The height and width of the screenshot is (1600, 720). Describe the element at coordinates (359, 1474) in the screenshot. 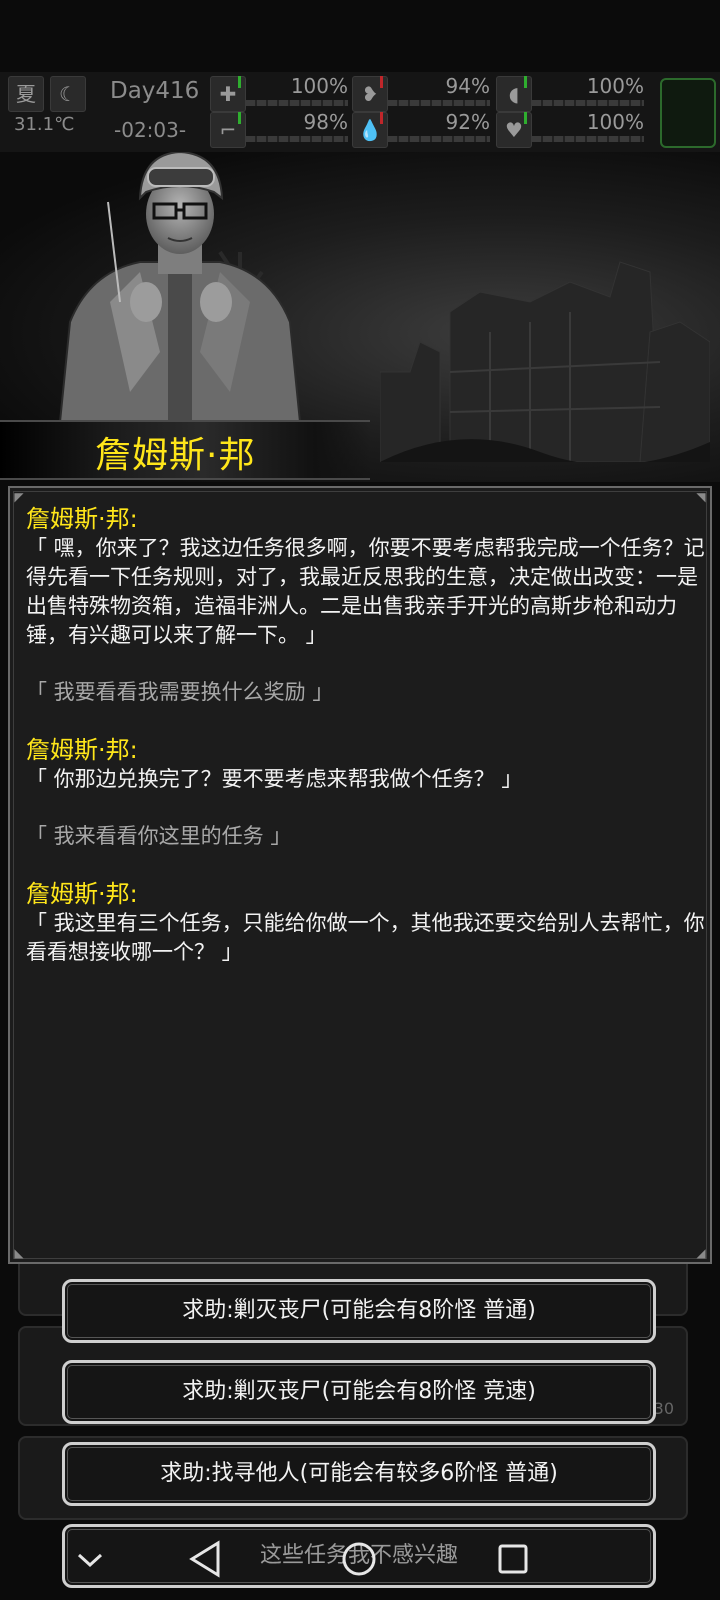

I see `choice-button-quest-3: 求助:找寻他人(可能会有较多6阶怪 普通)` at that location.